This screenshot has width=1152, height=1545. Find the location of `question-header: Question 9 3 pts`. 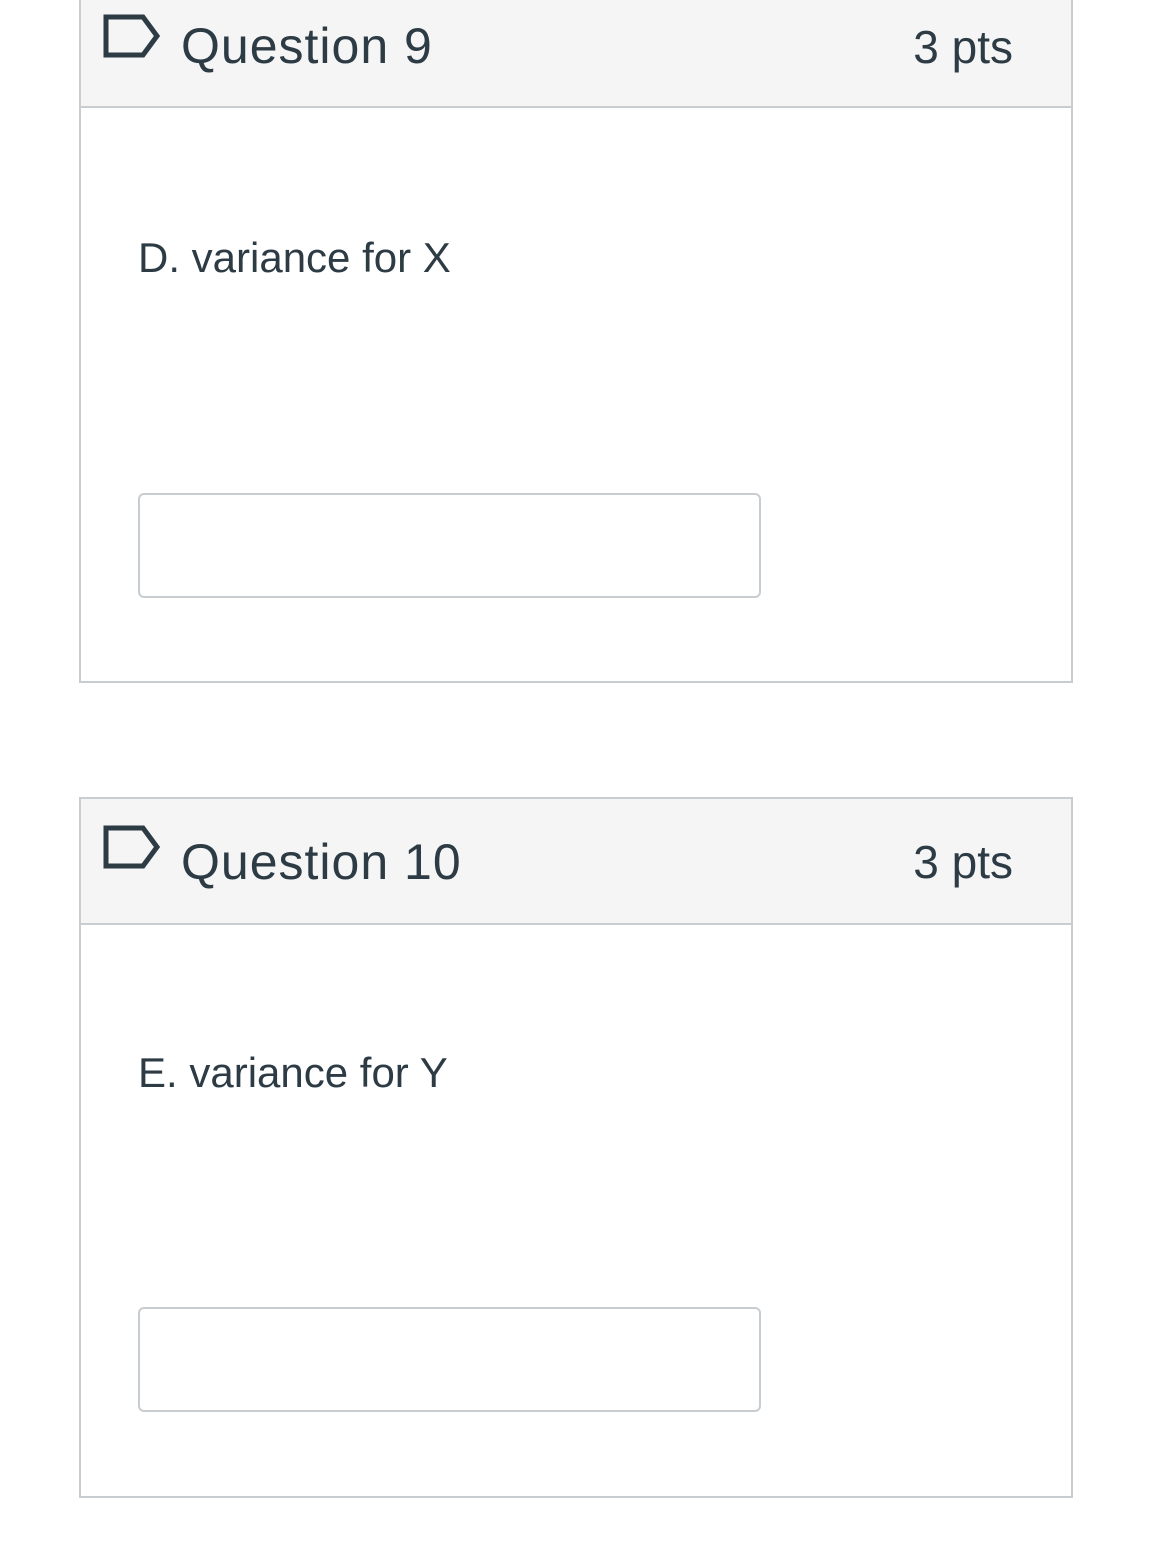

question-header: Question 9 3 pts is located at coordinates (576, 54).